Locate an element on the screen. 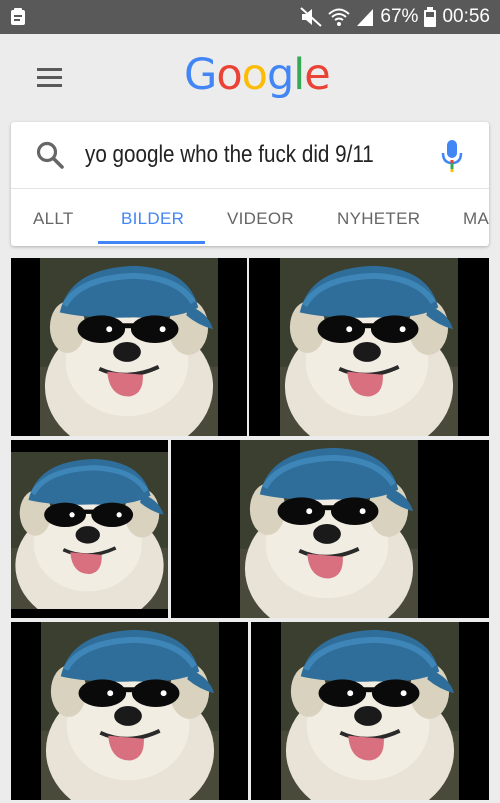 The image size is (500, 803). tab-allt: ALLT is located at coordinates (53, 219).